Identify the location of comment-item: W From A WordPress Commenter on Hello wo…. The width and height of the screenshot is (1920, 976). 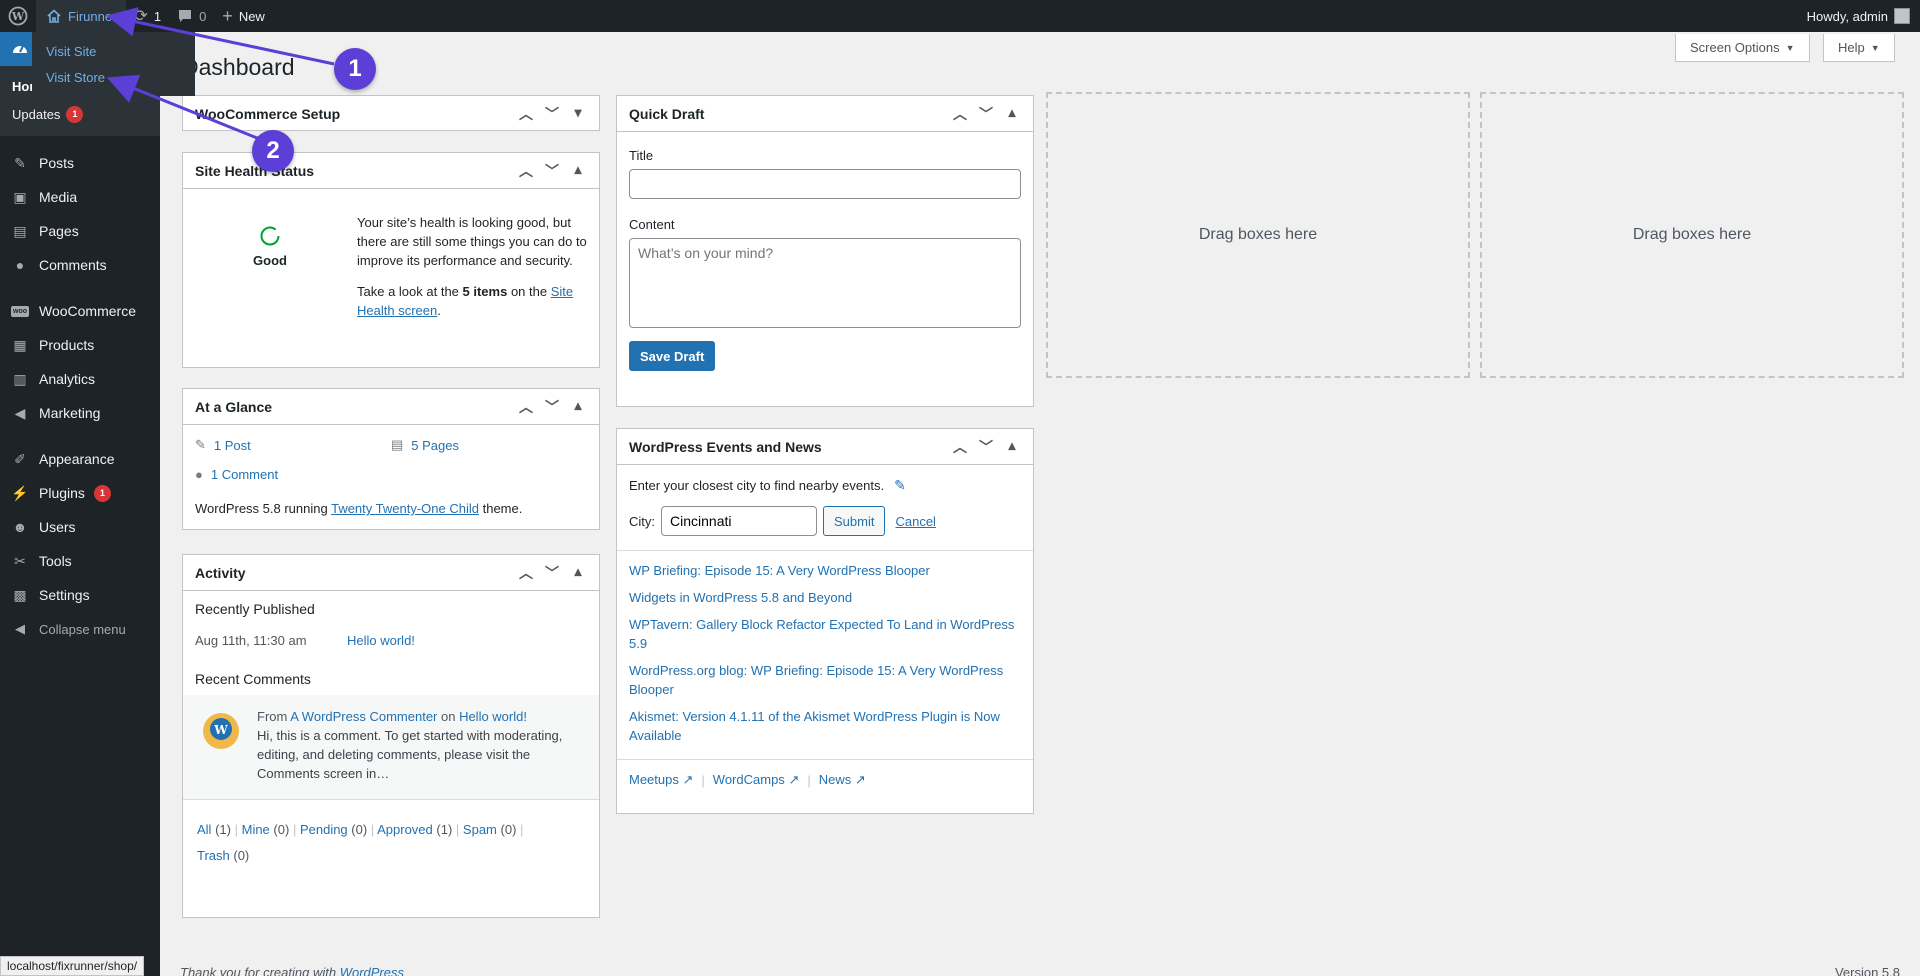
(391, 747).